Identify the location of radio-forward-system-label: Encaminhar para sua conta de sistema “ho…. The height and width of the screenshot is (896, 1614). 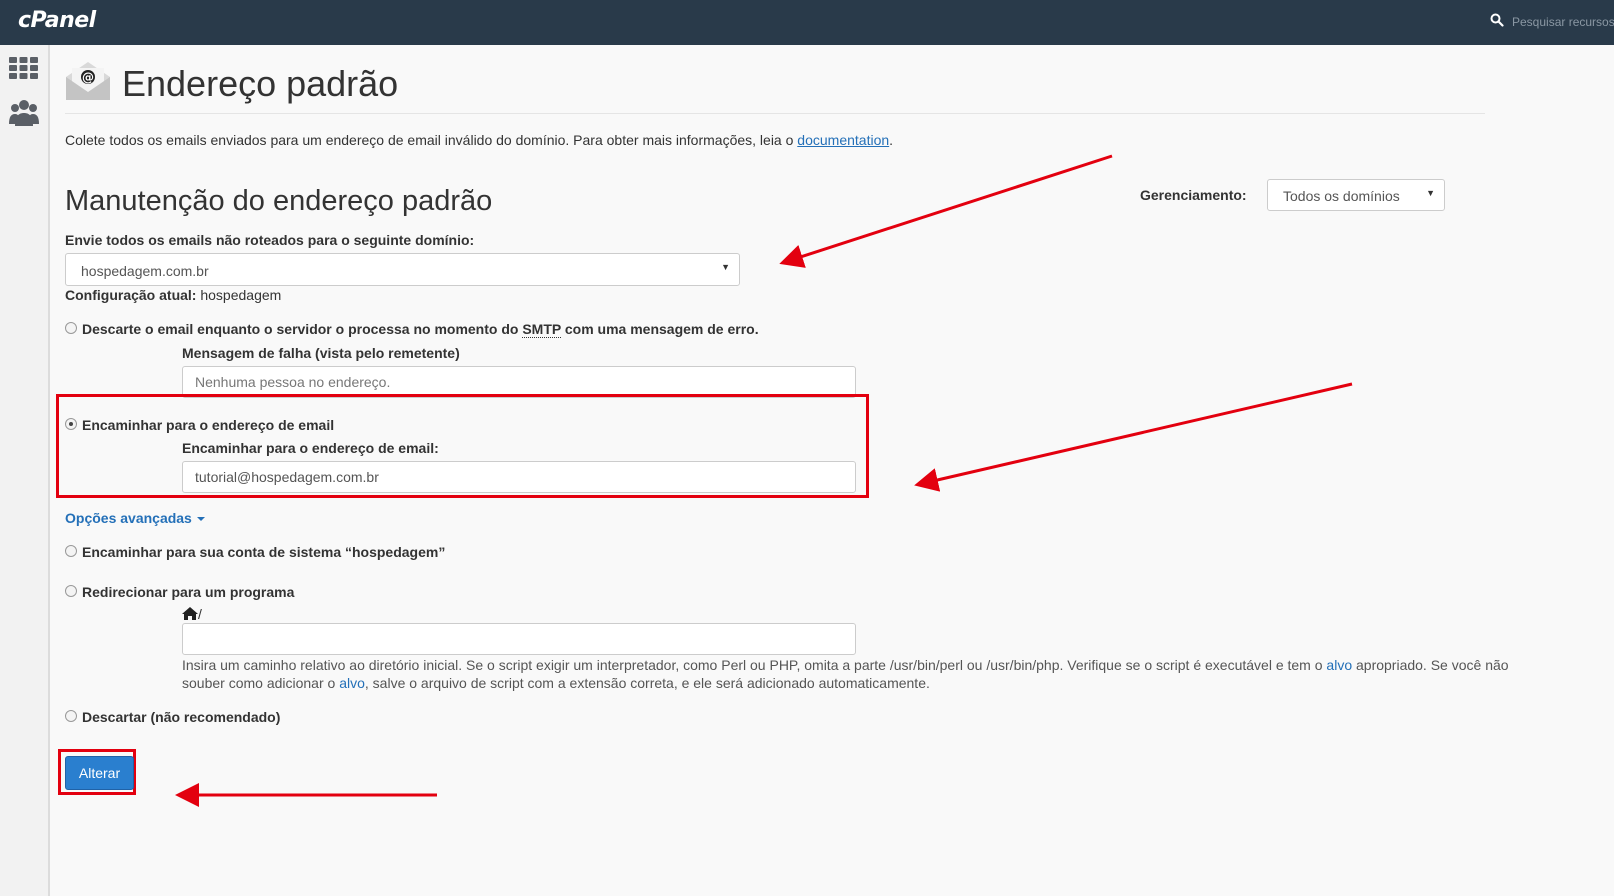
(264, 552).